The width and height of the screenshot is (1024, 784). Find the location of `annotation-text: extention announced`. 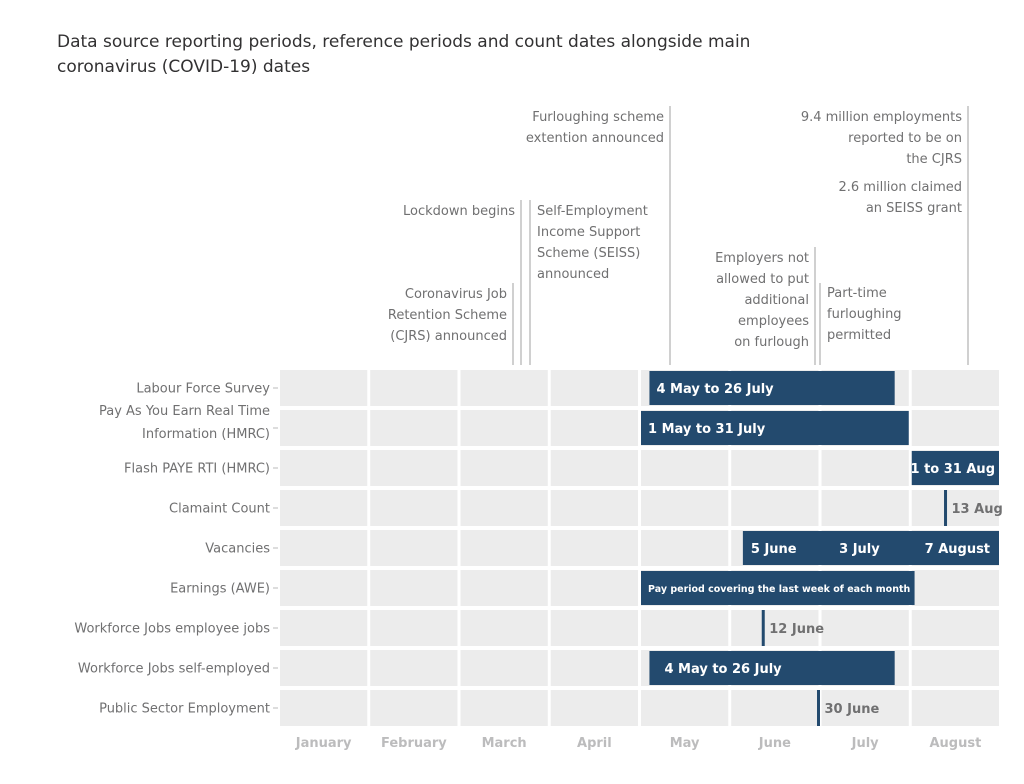

annotation-text: extention announced is located at coordinates (595, 138).